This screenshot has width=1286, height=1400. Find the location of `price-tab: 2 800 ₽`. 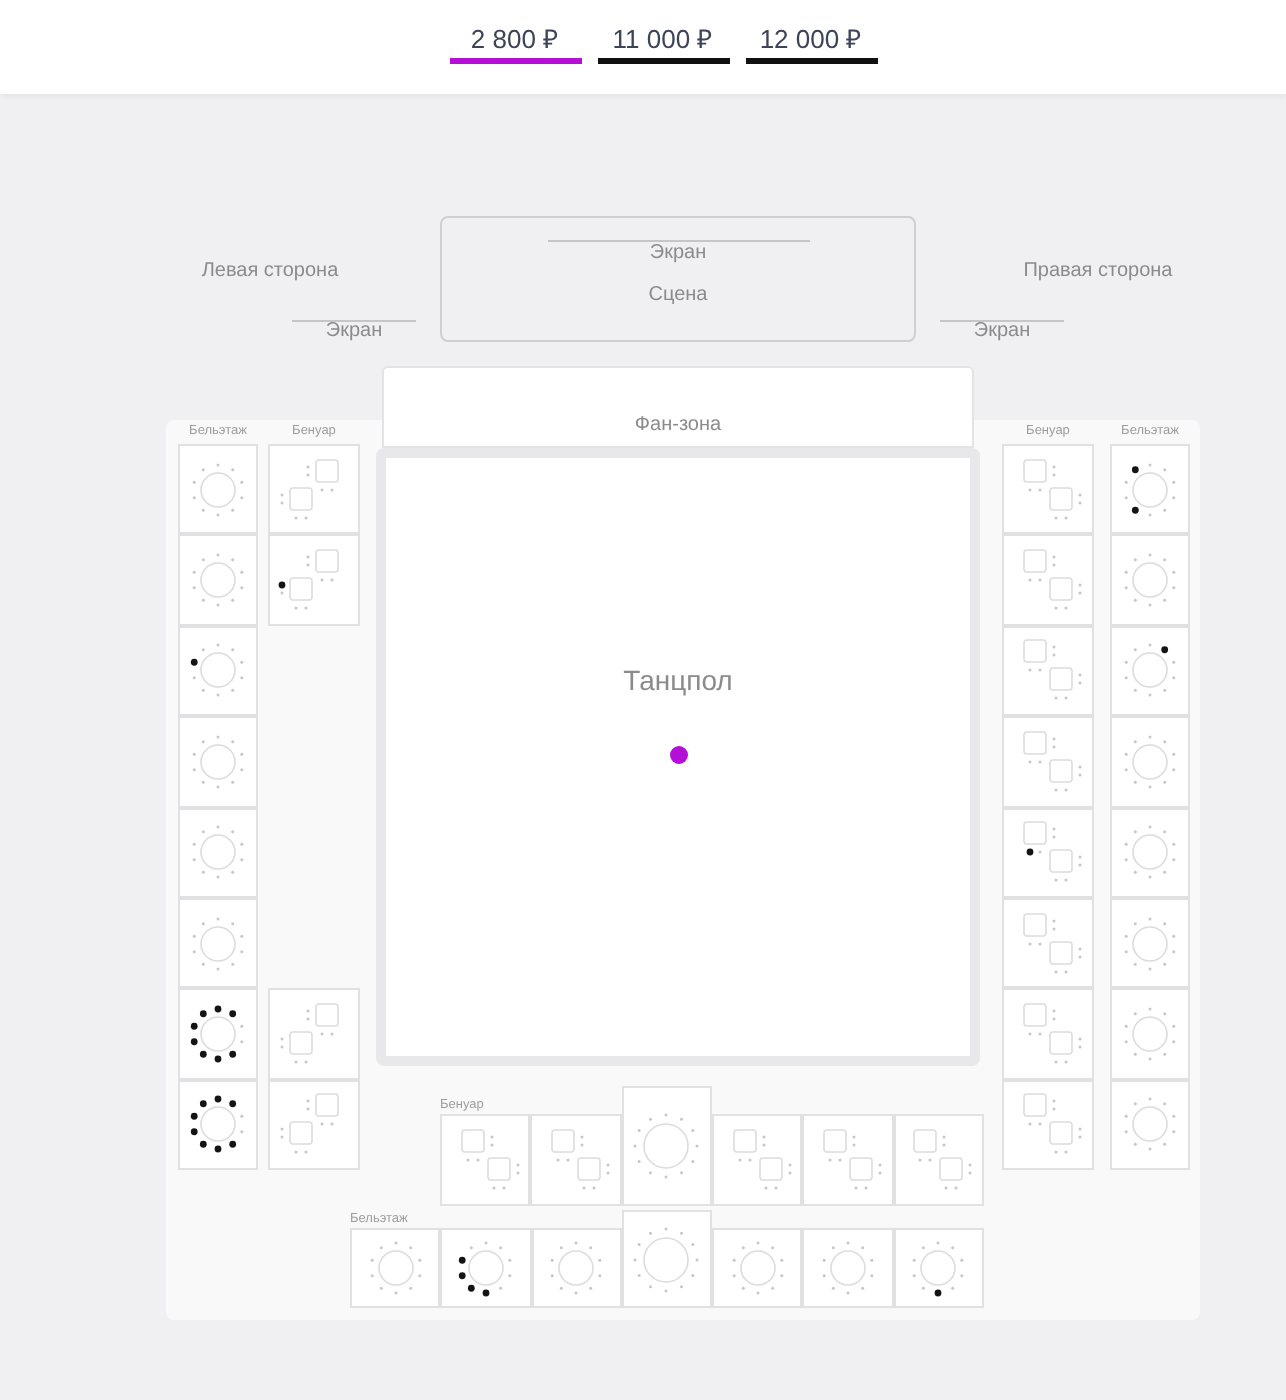

price-tab: 2 800 ₽ is located at coordinates (515, 42).